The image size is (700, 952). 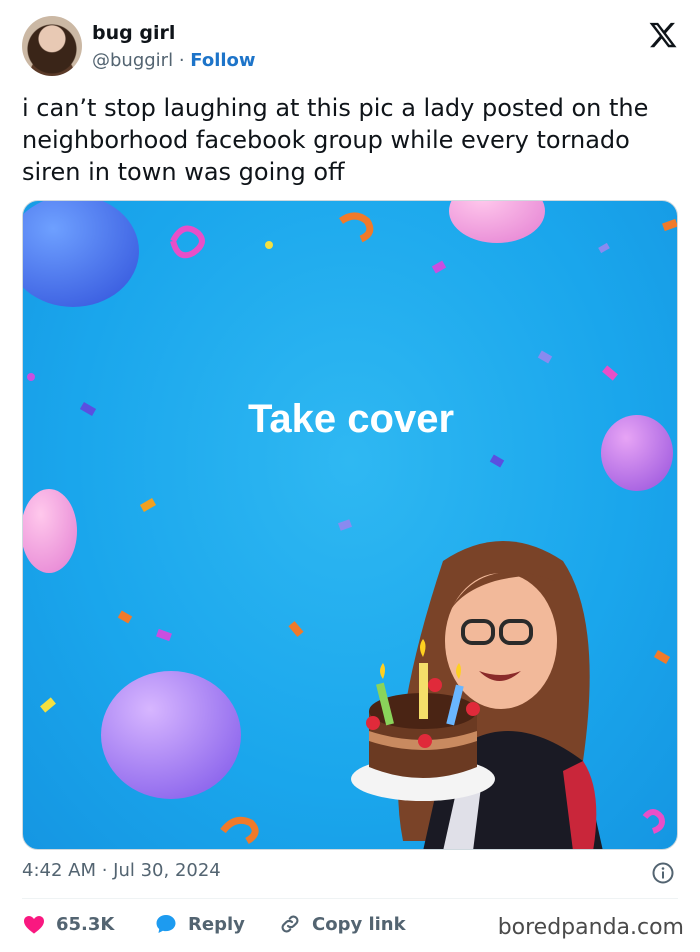 I want to click on x-logo-icon, so click(x=663, y=35).